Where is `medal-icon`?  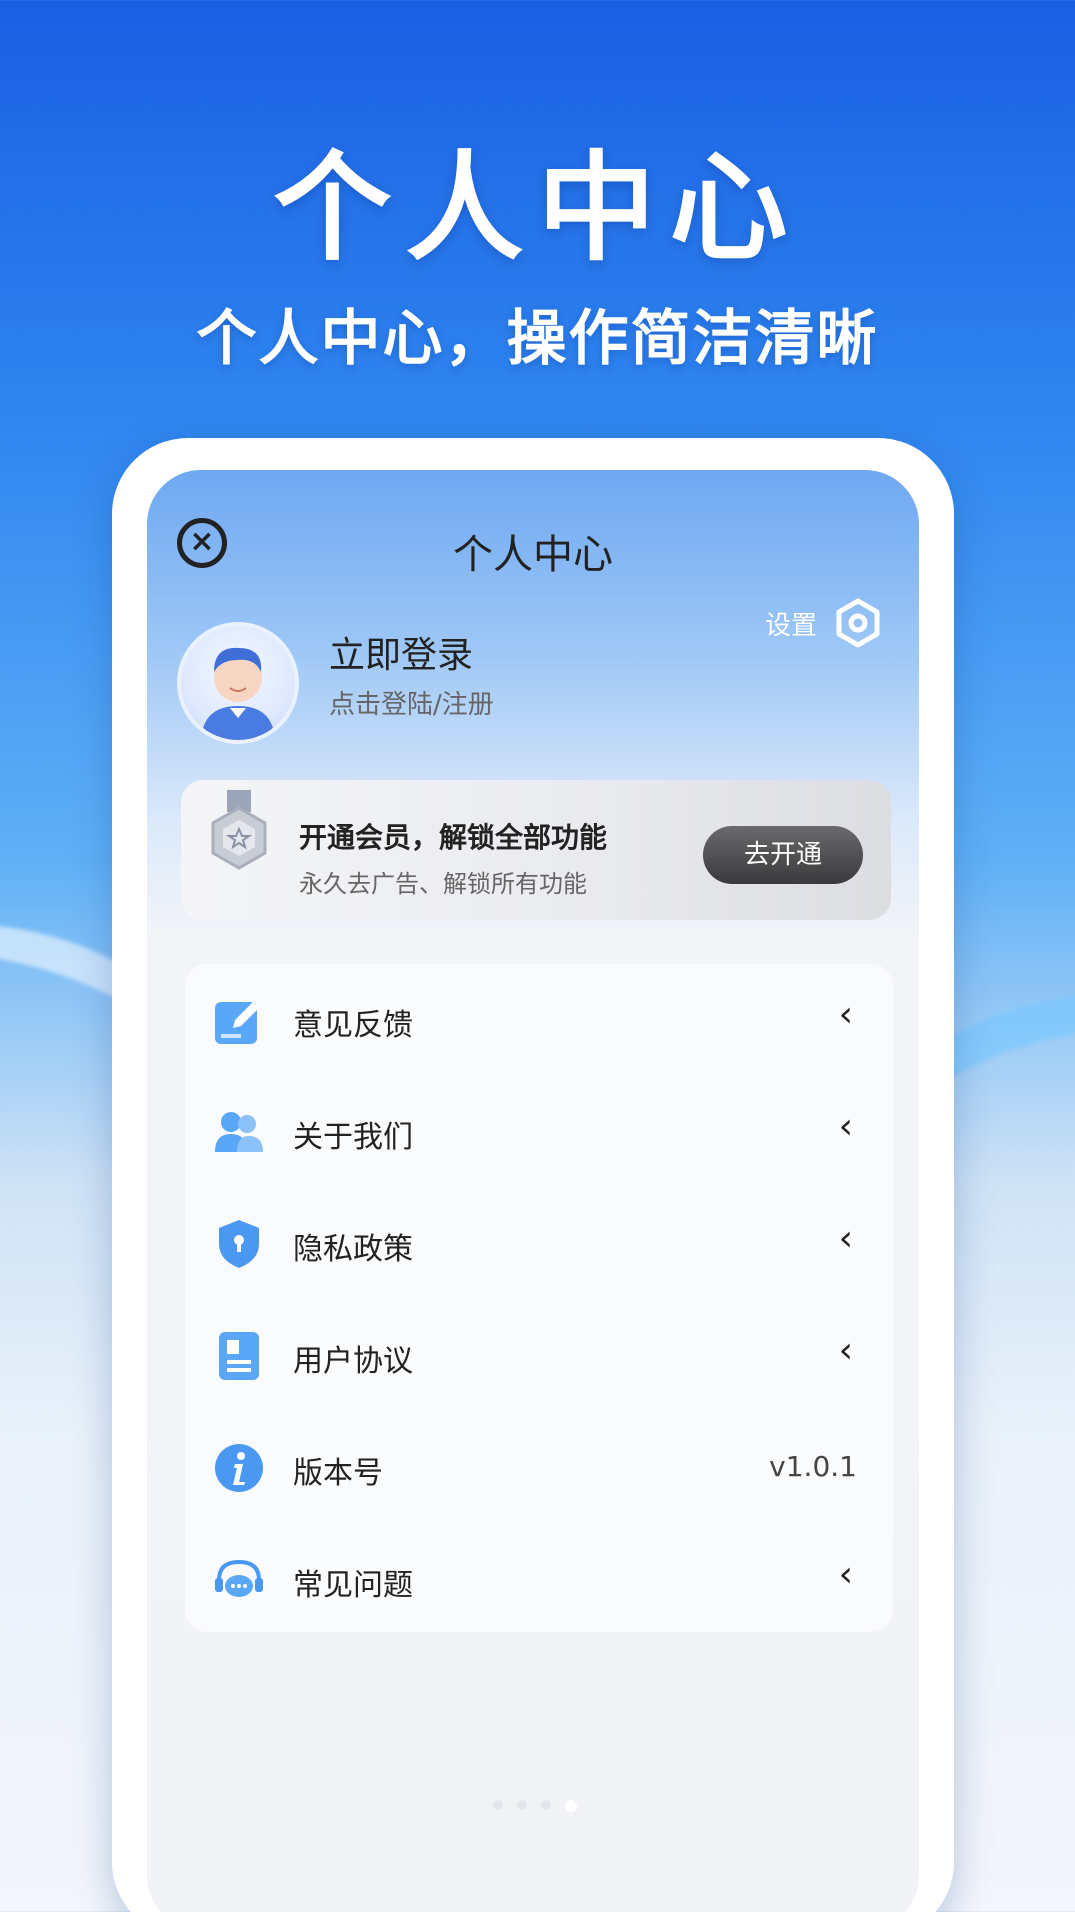
medal-icon is located at coordinates (239, 840).